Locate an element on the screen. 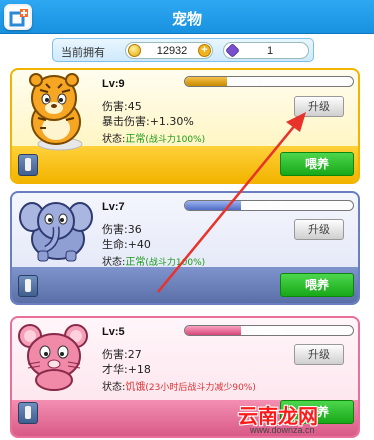 This screenshot has height=440, width=374. add-coins-button: + is located at coordinates (204, 50).